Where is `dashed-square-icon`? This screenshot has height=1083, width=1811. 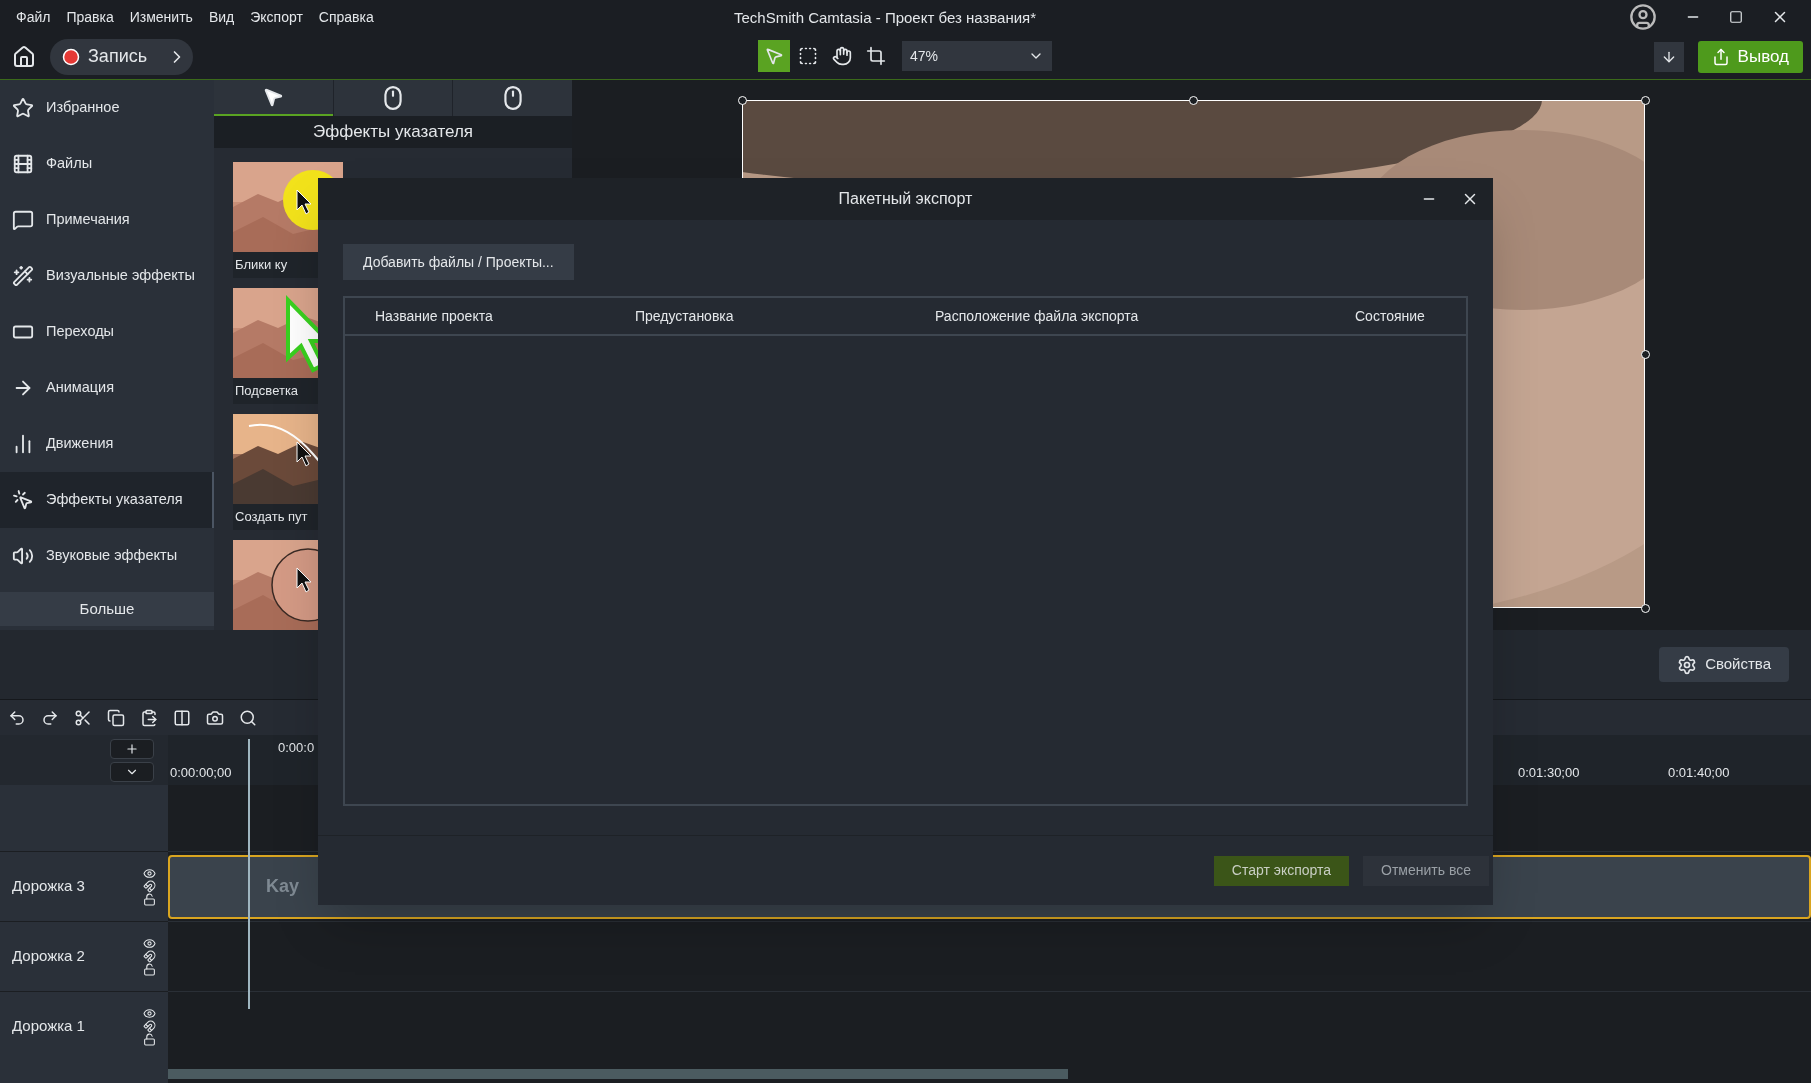
dashed-square-icon is located at coordinates (808, 56).